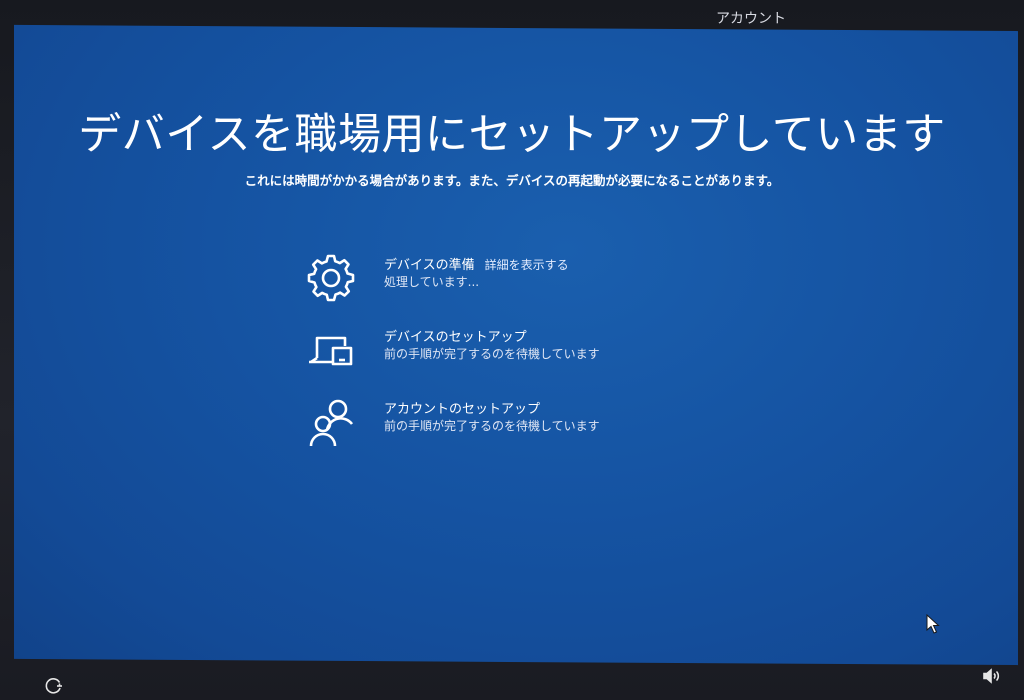 The width and height of the screenshot is (1024, 700). I want to click on page-title: デバイスを職場用にセットアップしています, so click(512, 135).